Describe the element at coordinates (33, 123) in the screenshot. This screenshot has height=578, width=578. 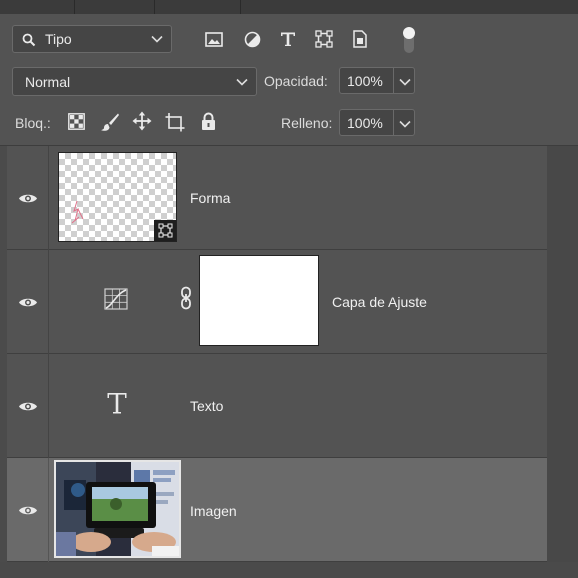
I see `lock-label: Bloq.:` at that location.